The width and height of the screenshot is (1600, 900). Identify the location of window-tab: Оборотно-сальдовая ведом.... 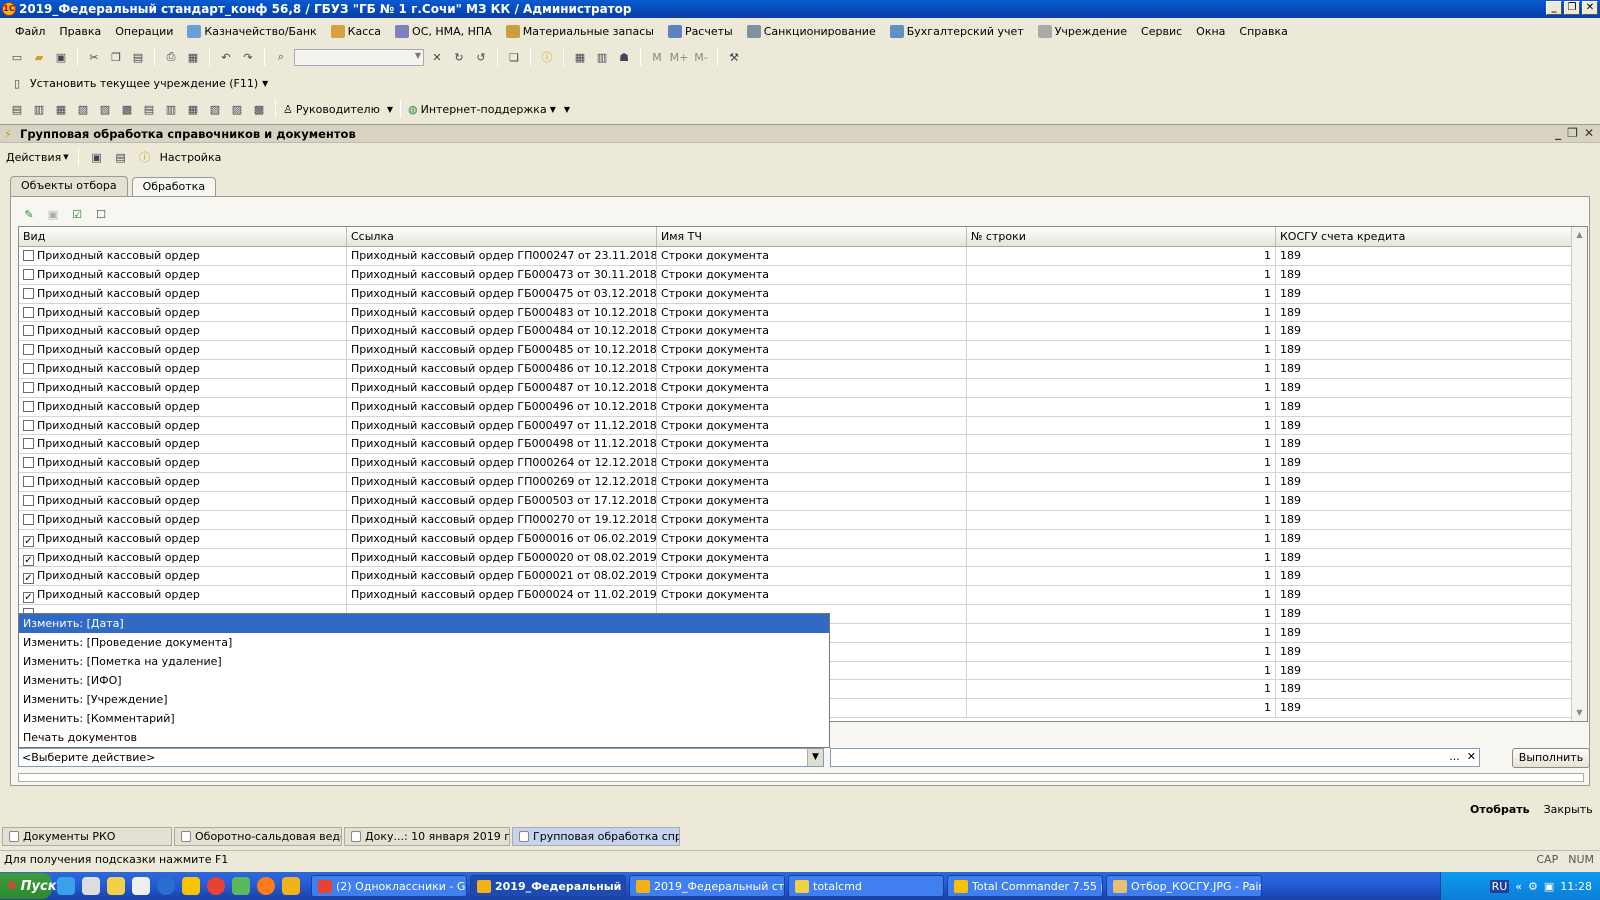
(258, 836).